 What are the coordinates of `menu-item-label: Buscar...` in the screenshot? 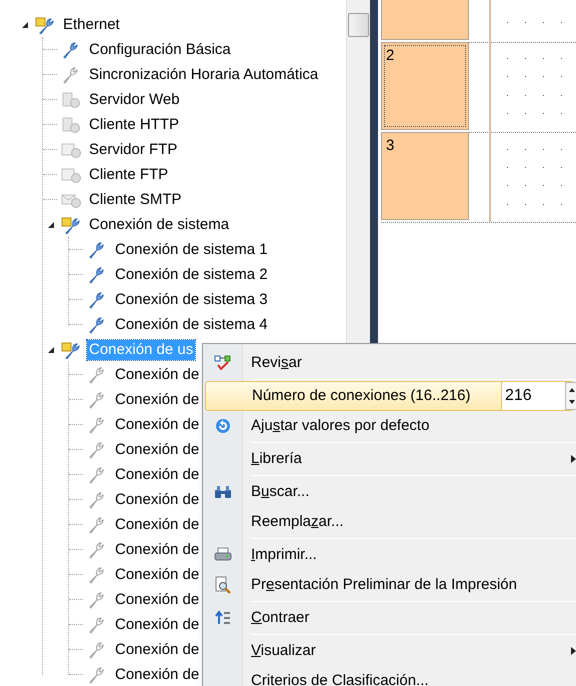 It's located at (280, 492).